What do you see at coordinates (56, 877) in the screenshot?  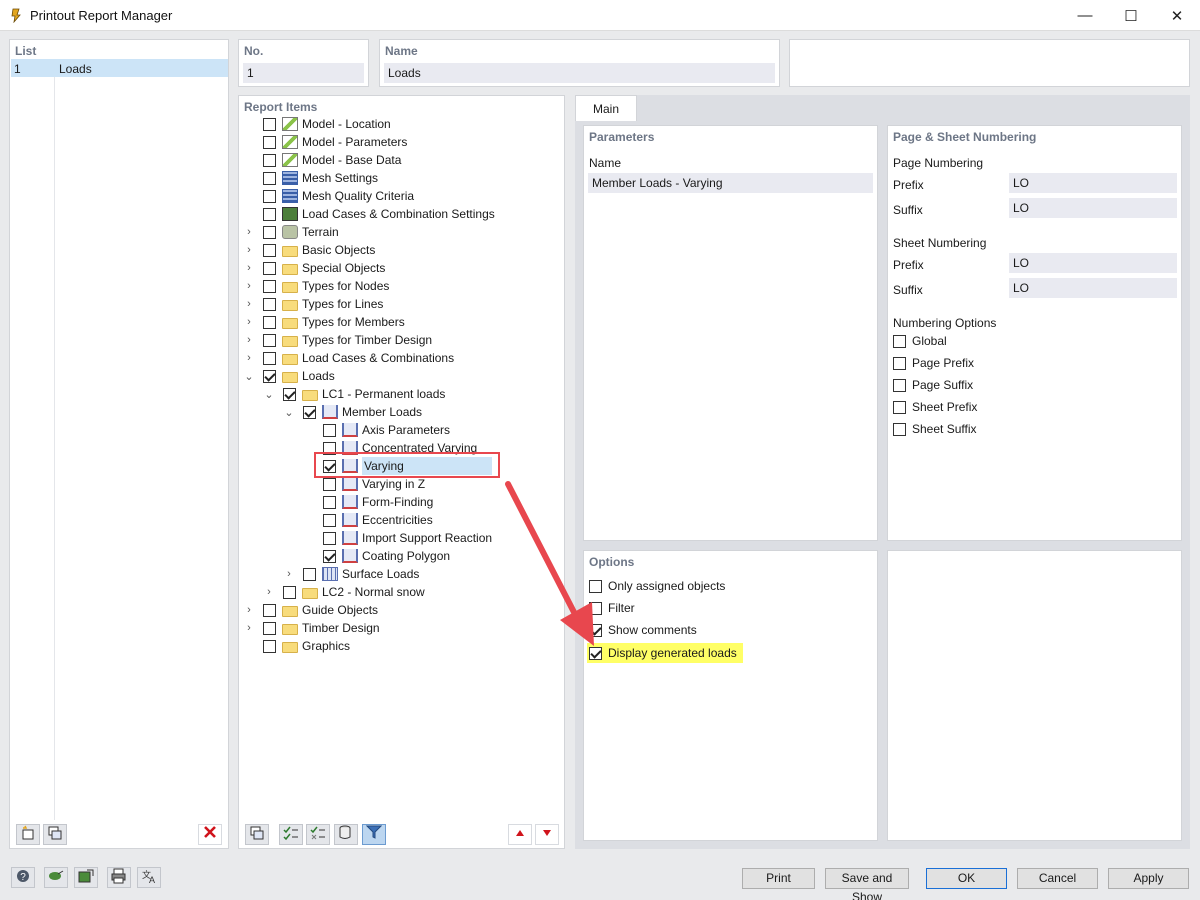 I see `units-button` at bounding box center [56, 877].